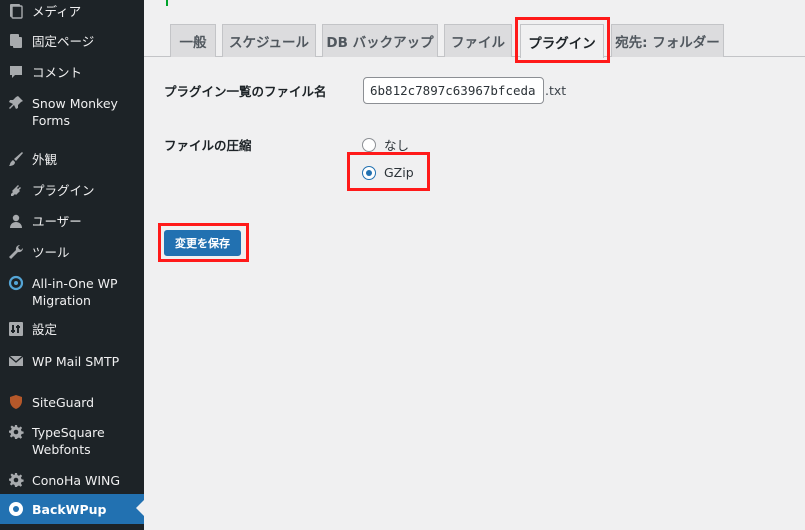 The height and width of the screenshot is (530, 805). I want to click on sidebar-item-typesquare-webfonts: TypeSquare Webfonts, so click(72, 441).